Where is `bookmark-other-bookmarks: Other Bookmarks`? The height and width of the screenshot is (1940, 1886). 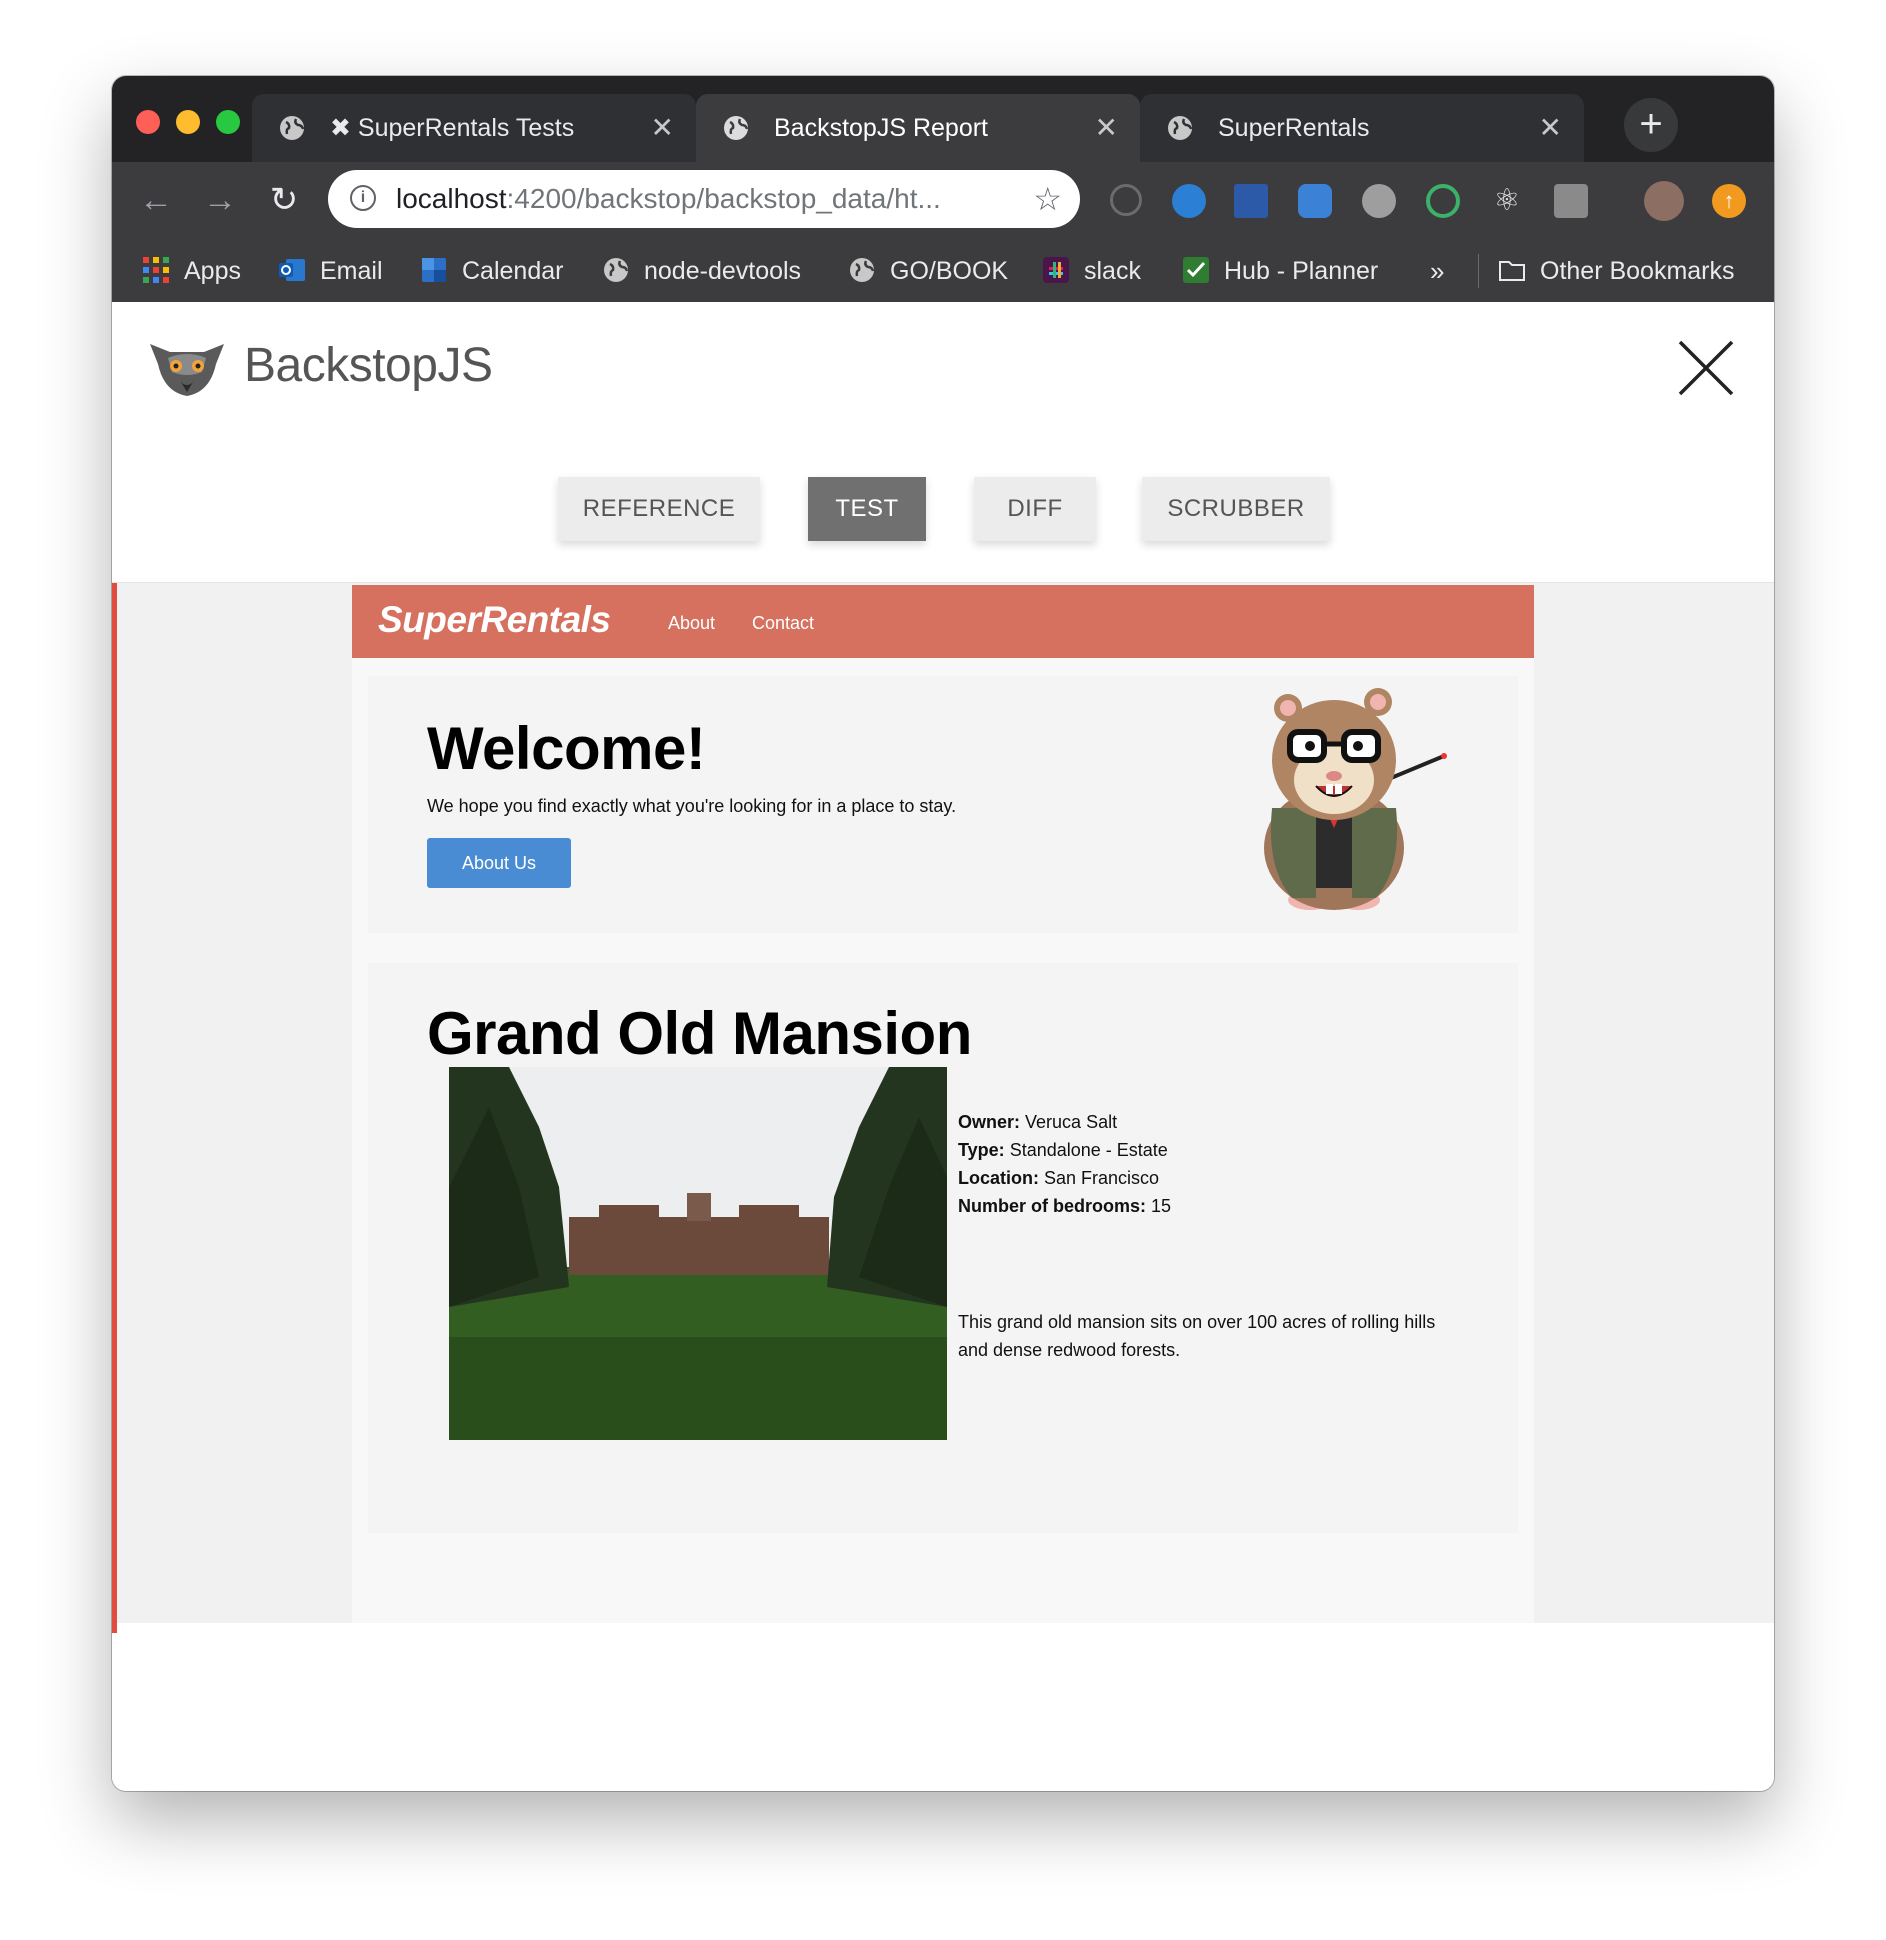
bookmark-other-bookmarks: Other Bookmarks is located at coordinates (1616, 271).